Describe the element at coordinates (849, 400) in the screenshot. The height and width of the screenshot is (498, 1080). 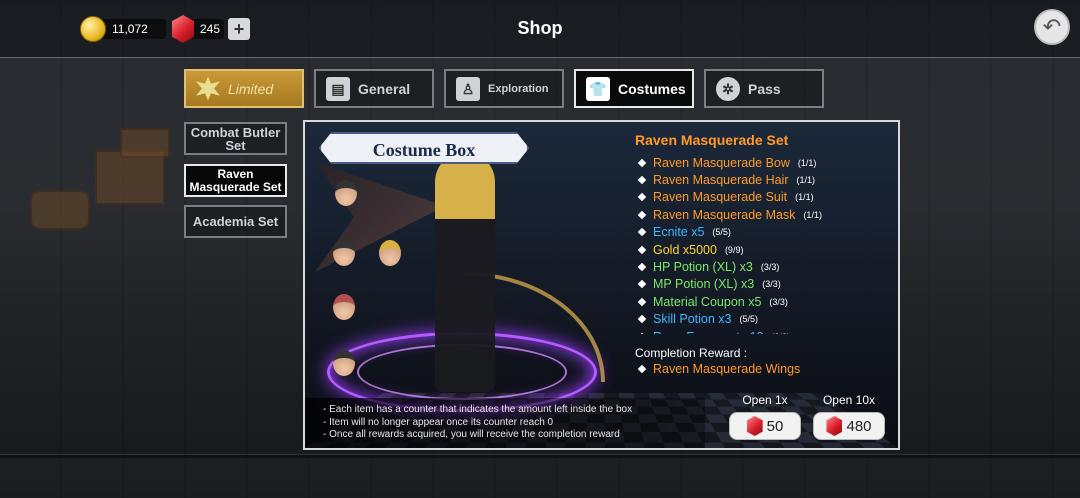
I see `open-10x-label: Open 10x` at that location.